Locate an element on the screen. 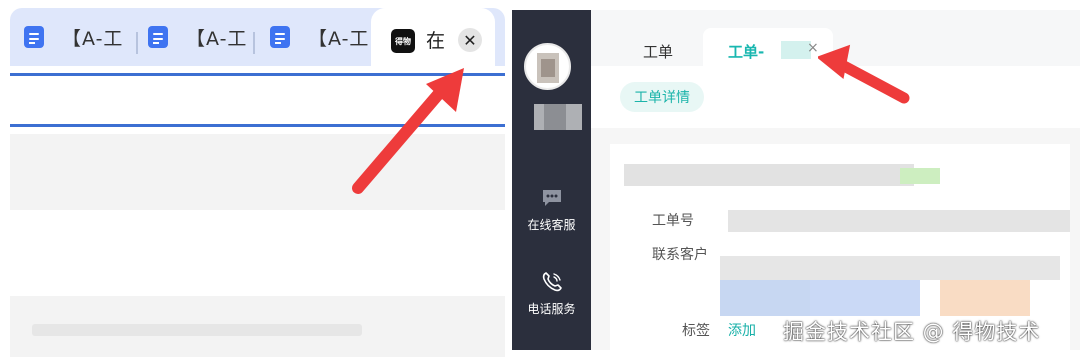  ticket-detail-tab: 工单详情 is located at coordinates (662, 97).